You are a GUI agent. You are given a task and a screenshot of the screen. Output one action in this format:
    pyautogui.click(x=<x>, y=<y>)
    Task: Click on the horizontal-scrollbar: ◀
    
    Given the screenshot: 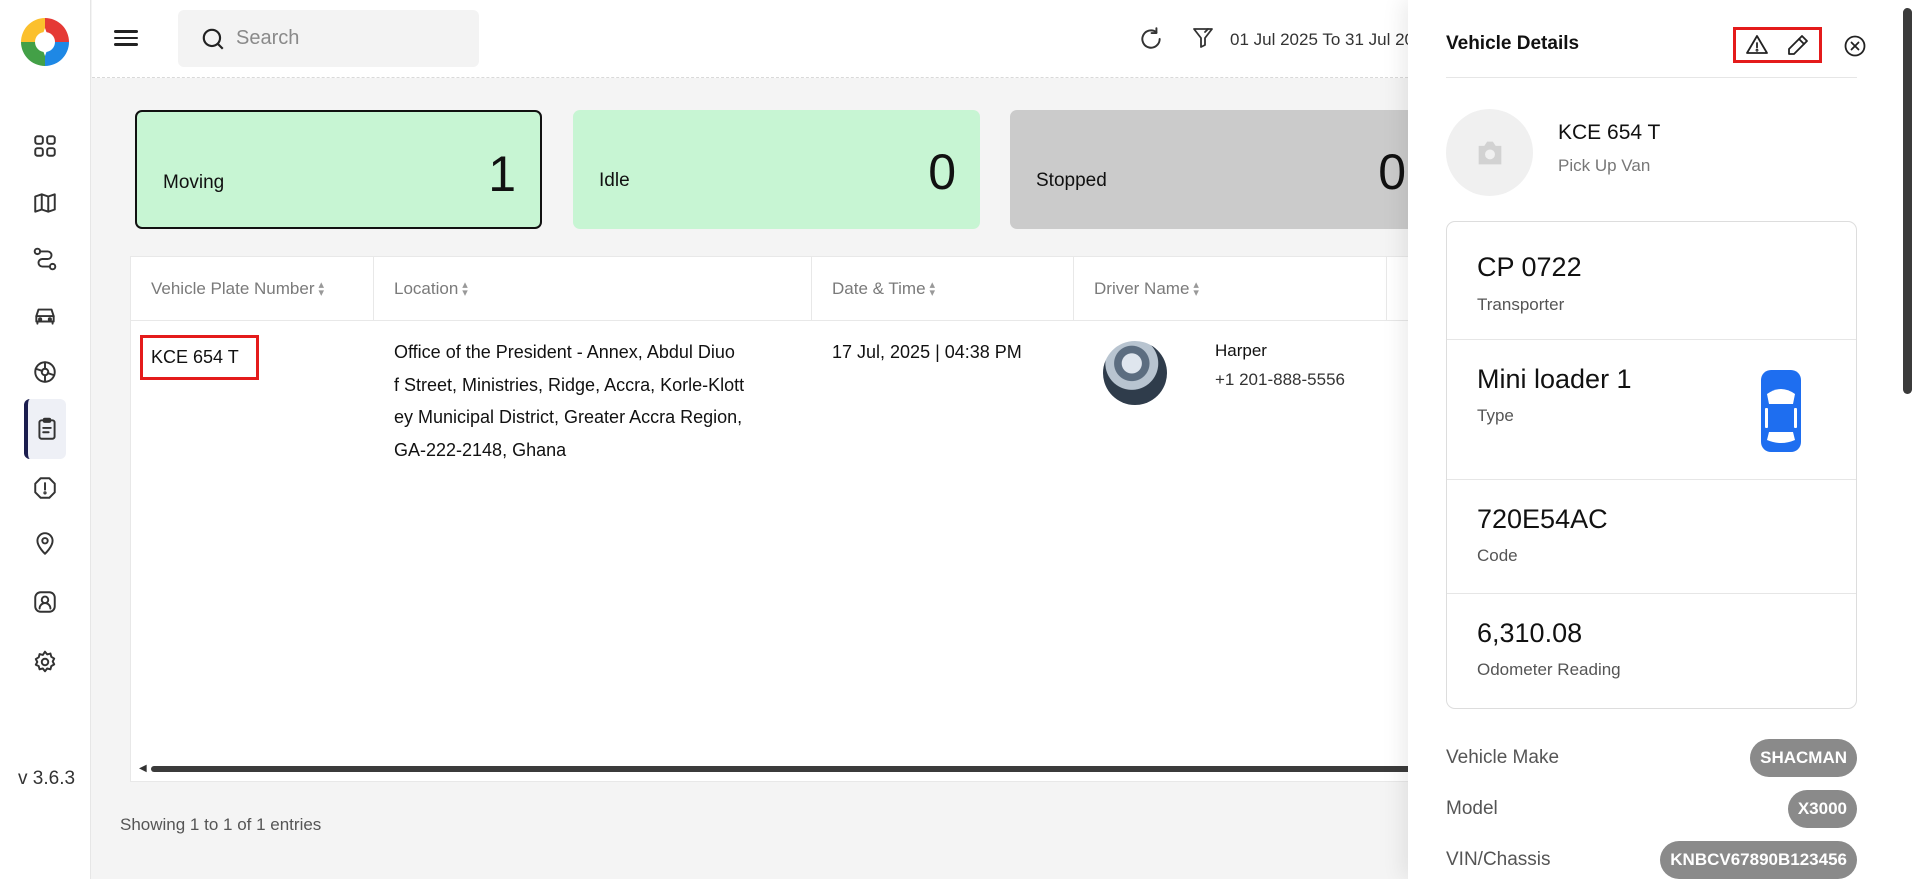 What is the action you would take?
    pyautogui.click(x=773, y=768)
    